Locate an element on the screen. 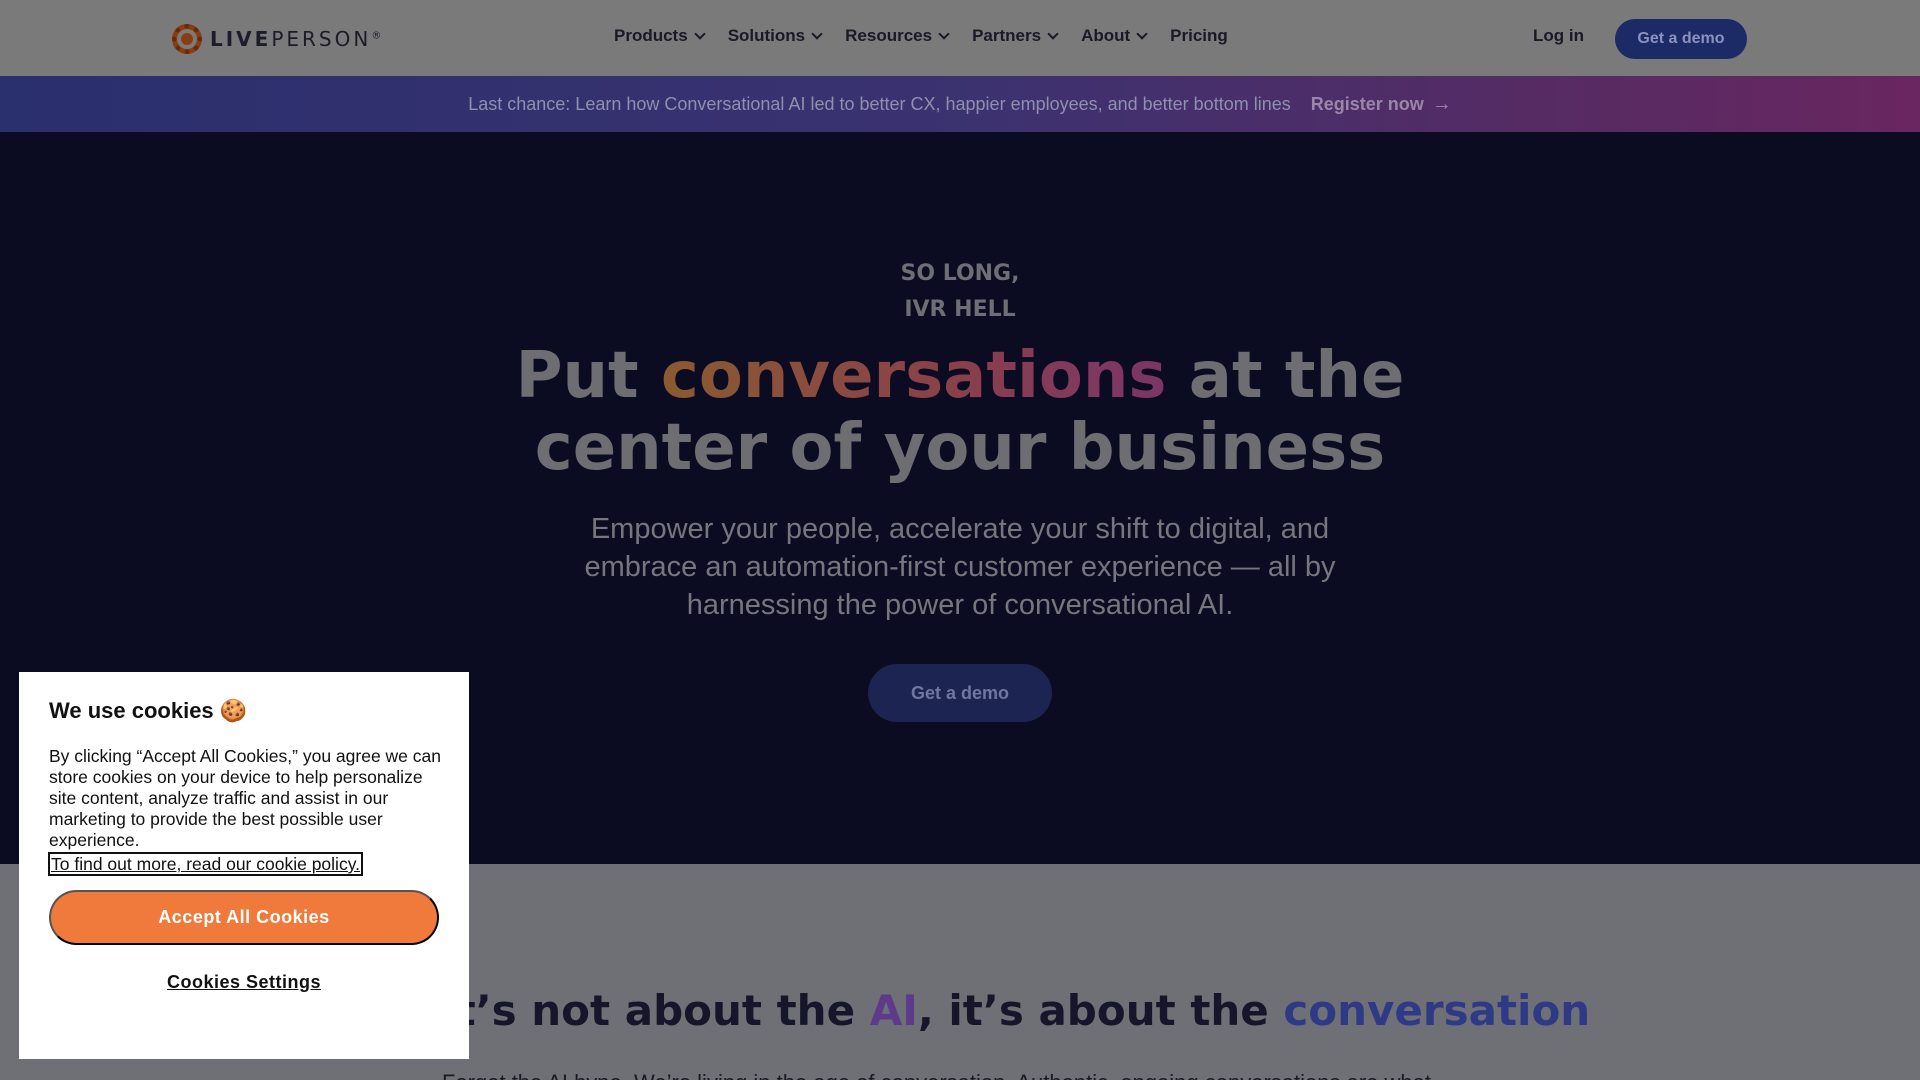 The width and height of the screenshot is (1920, 1080). logo-wordmark: LIVEPERSON® is located at coordinates (296, 39).